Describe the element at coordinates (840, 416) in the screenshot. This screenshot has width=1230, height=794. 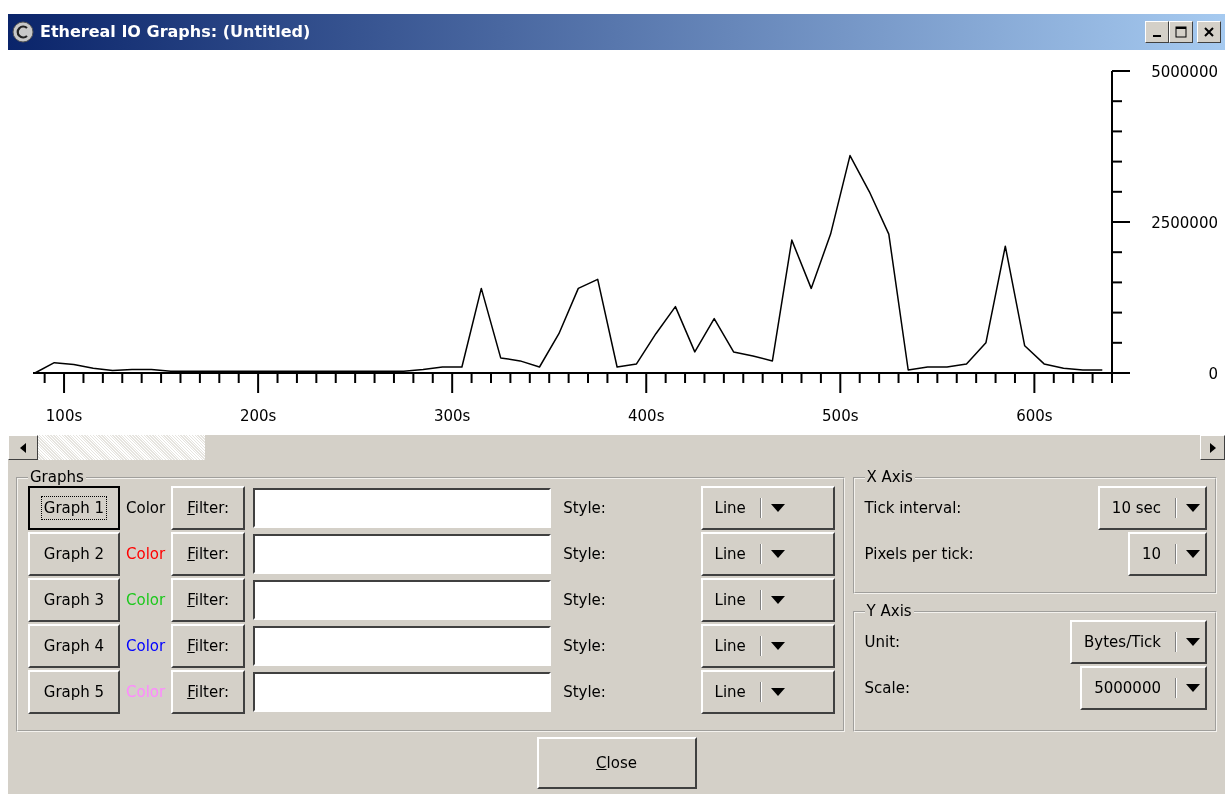
I see `x-tick-label: 500s` at that location.